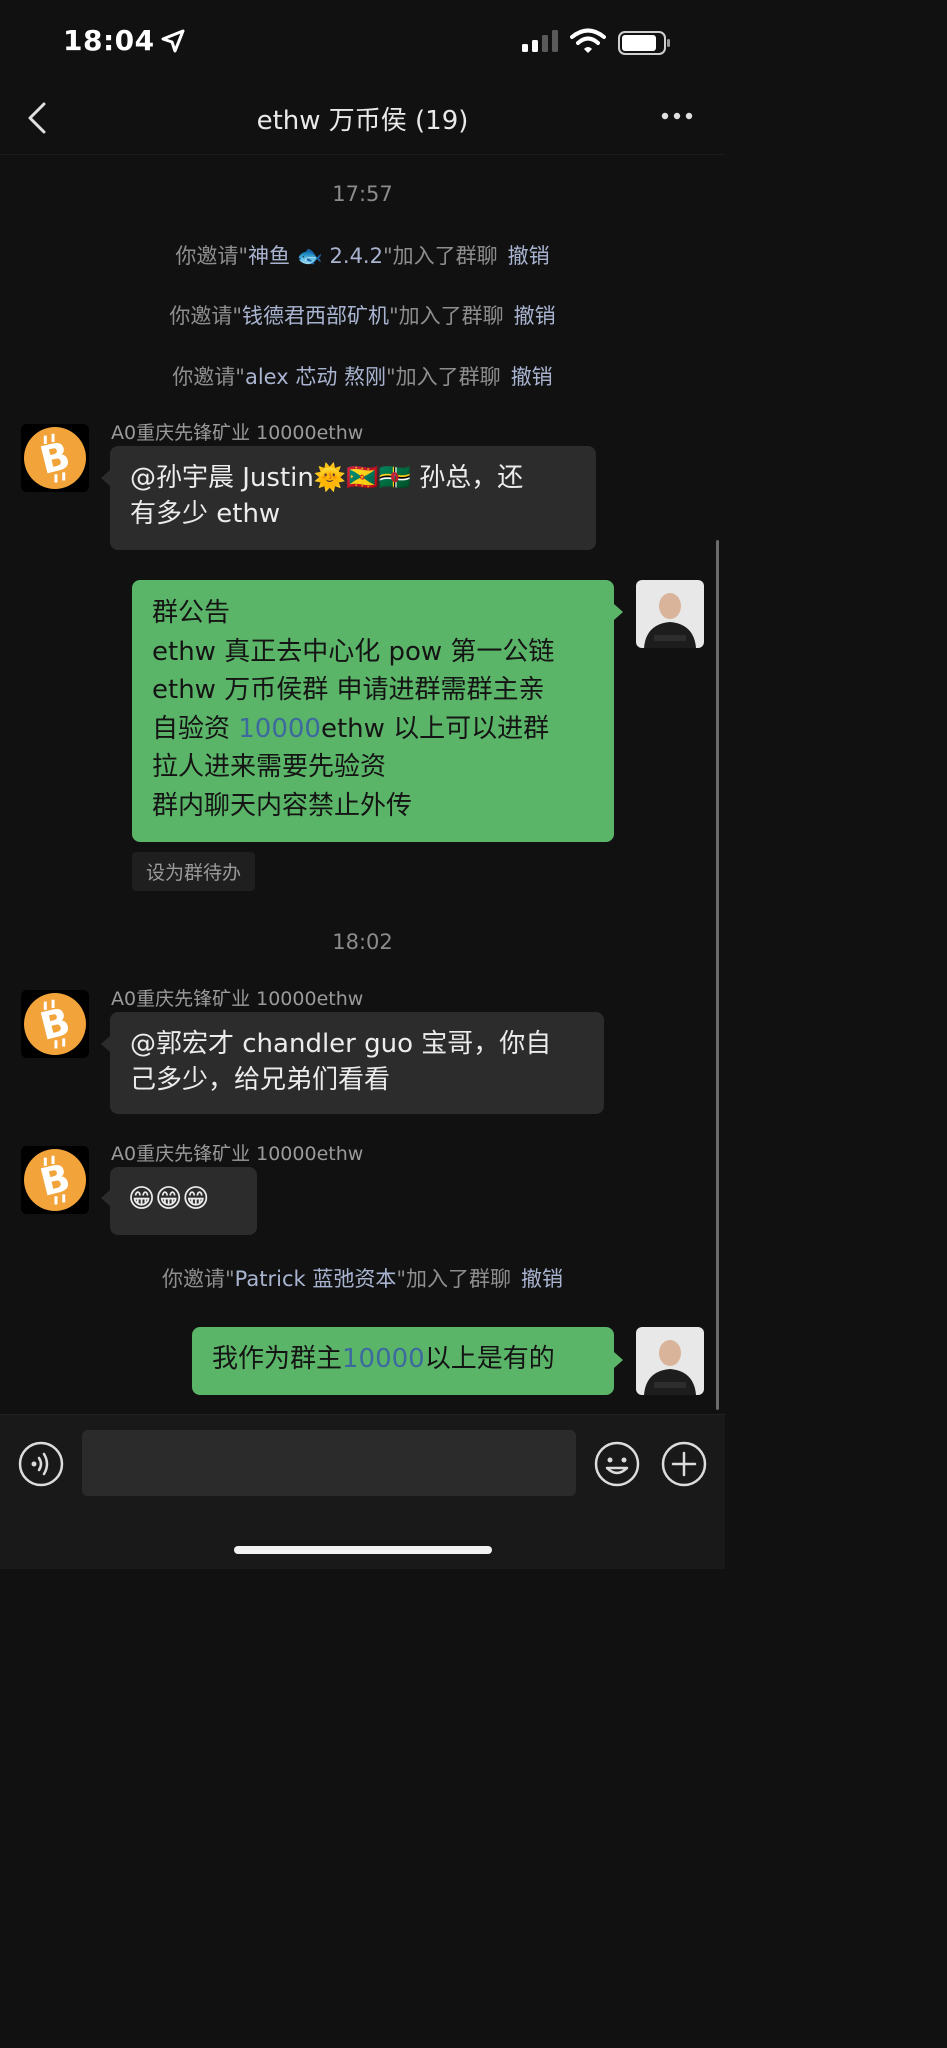  Describe the element at coordinates (617, 1464) in the screenshot. I see `emoji-icon` at that location.